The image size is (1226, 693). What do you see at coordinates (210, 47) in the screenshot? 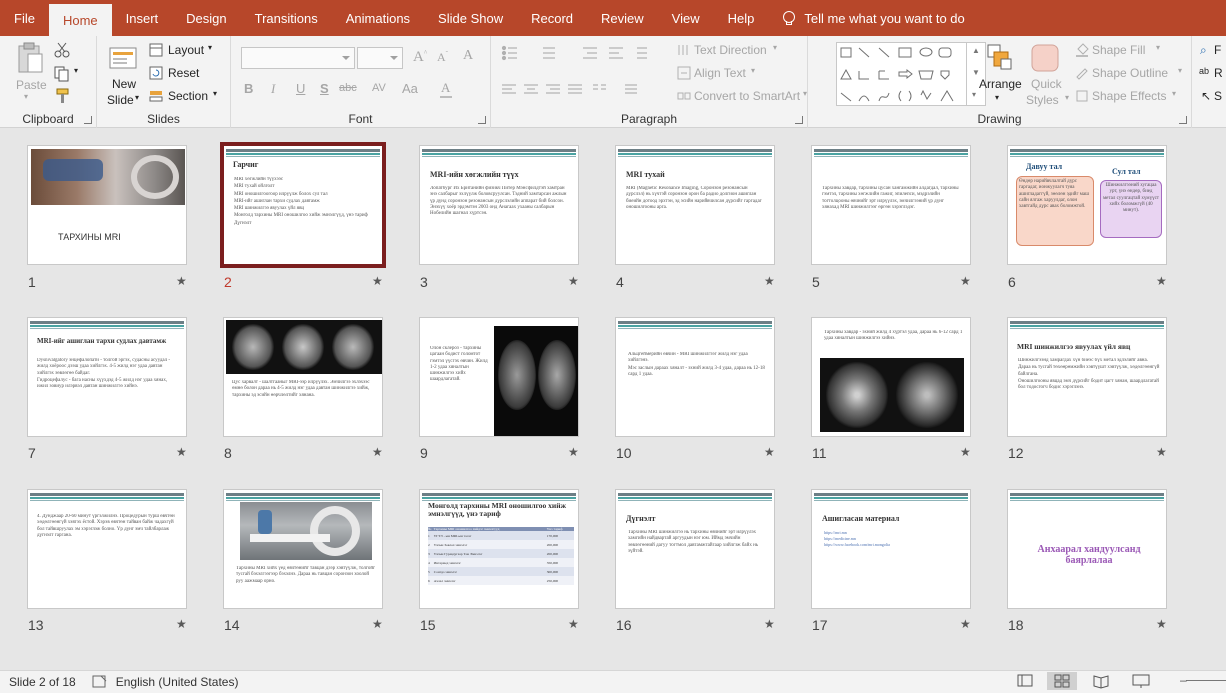
I see `layout-dropdown-icon: ▾` at bounding box center [210, 47].